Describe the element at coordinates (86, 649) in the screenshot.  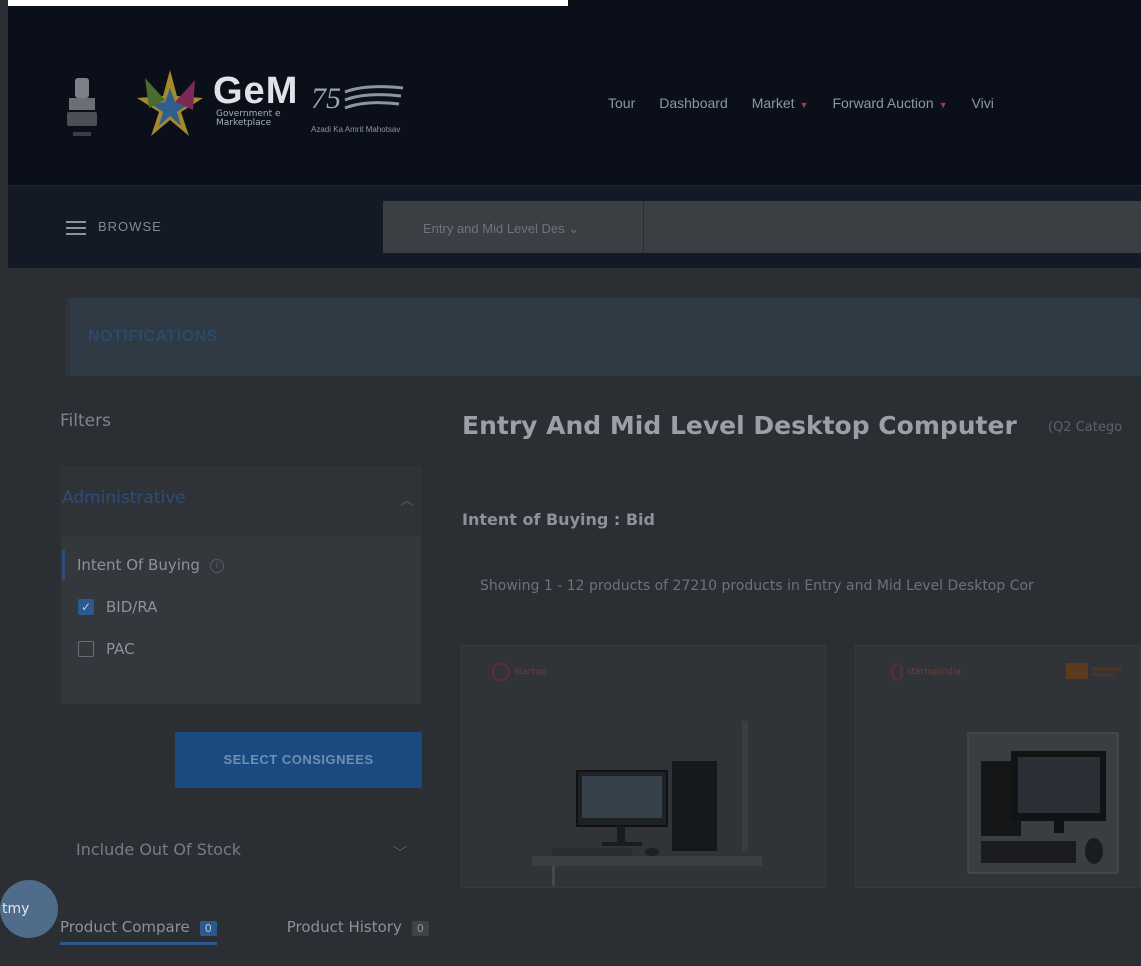
I see `checkbox-icon` at that location.